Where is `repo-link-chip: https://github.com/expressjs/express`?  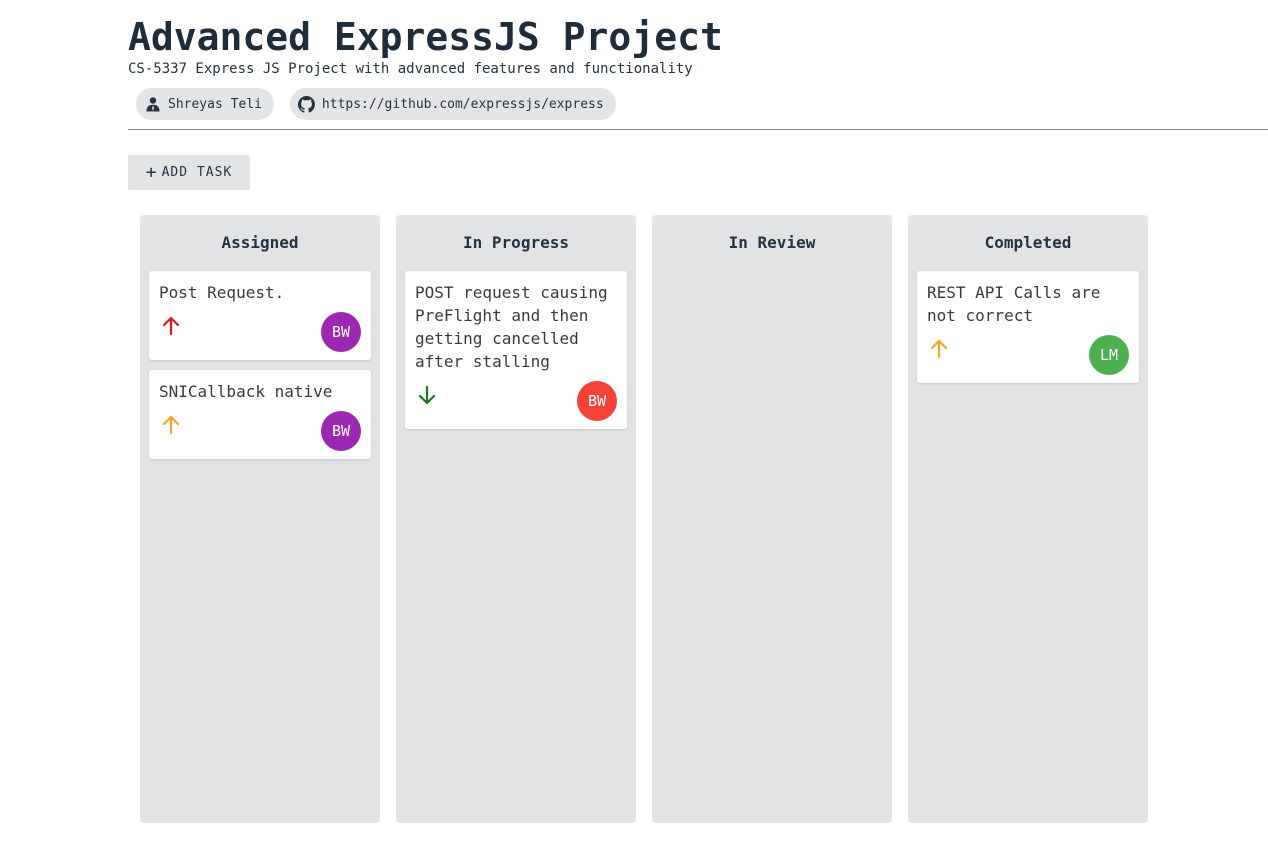 repo-link-chip: https://github.com/expressjs/express is located at coordinates (452, 104).